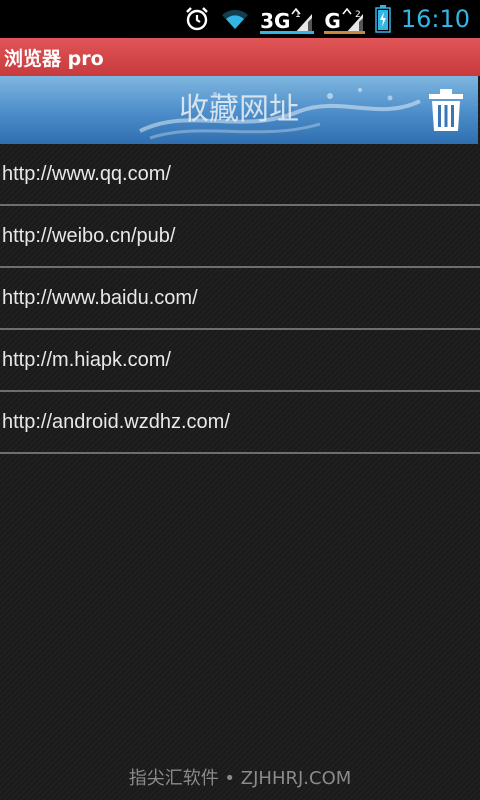 Image resolution: width=480 pixels, height=800 pixels. What do you see at coordinates (54, 58) in the screenshot?
I see `app-title: 浏览器 pro` at bounding box center [54, 58].